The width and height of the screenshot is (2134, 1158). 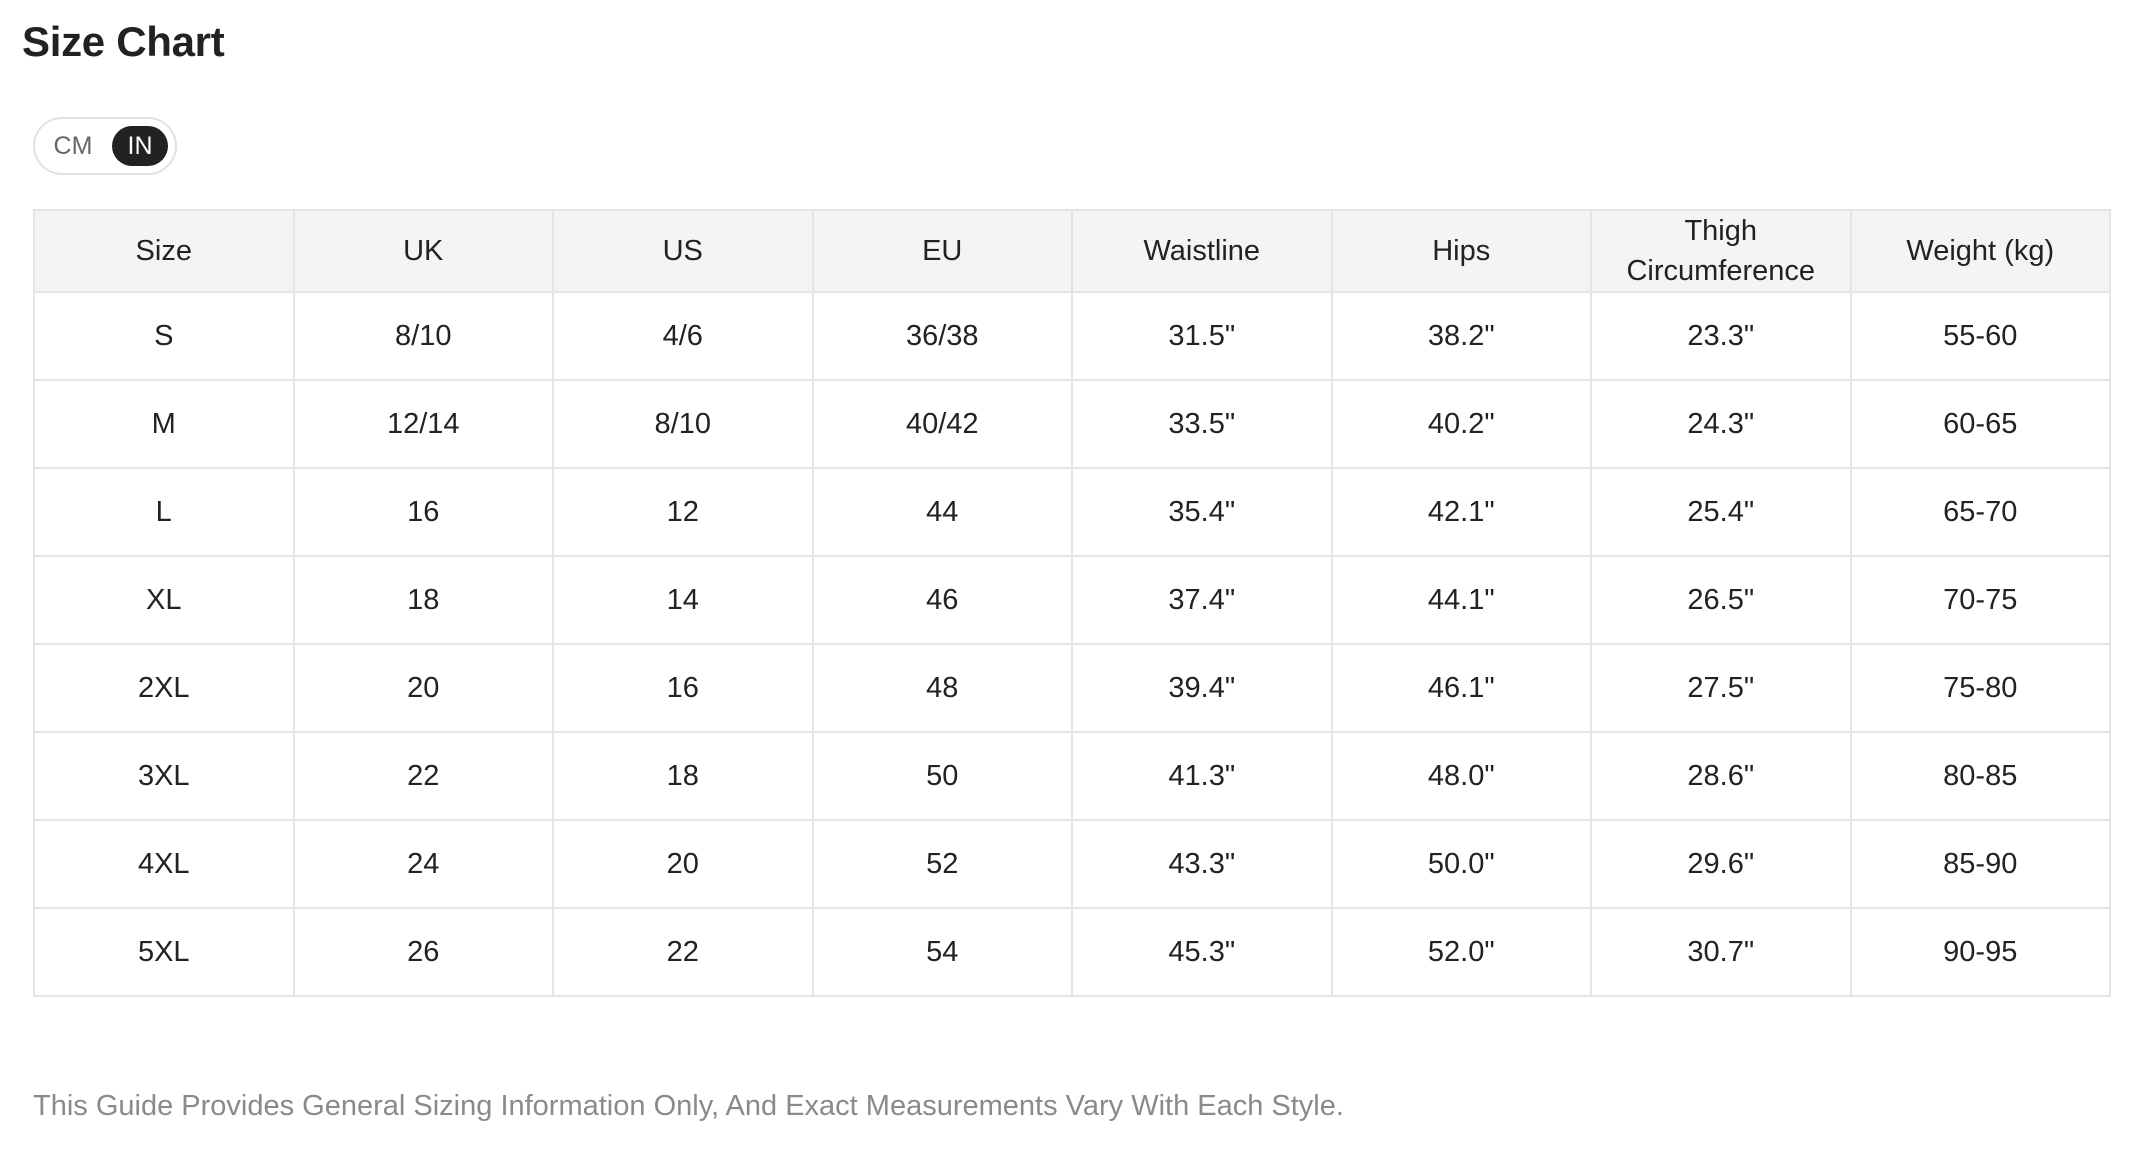 What do you see at coordinates (1980, 336) in the screenshot?
I see `cell-weight: 55-60` at bounding box center [1980, 336].